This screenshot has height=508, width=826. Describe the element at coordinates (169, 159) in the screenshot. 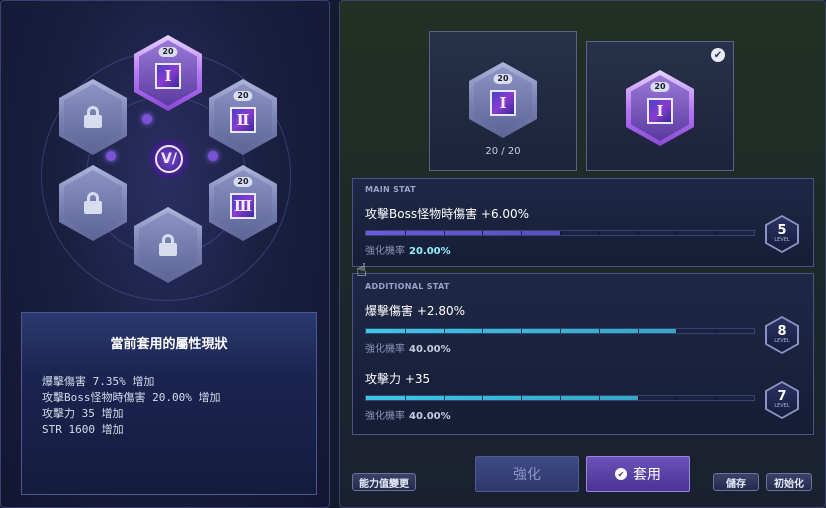

I see `emblem-icon: V/` at that location.